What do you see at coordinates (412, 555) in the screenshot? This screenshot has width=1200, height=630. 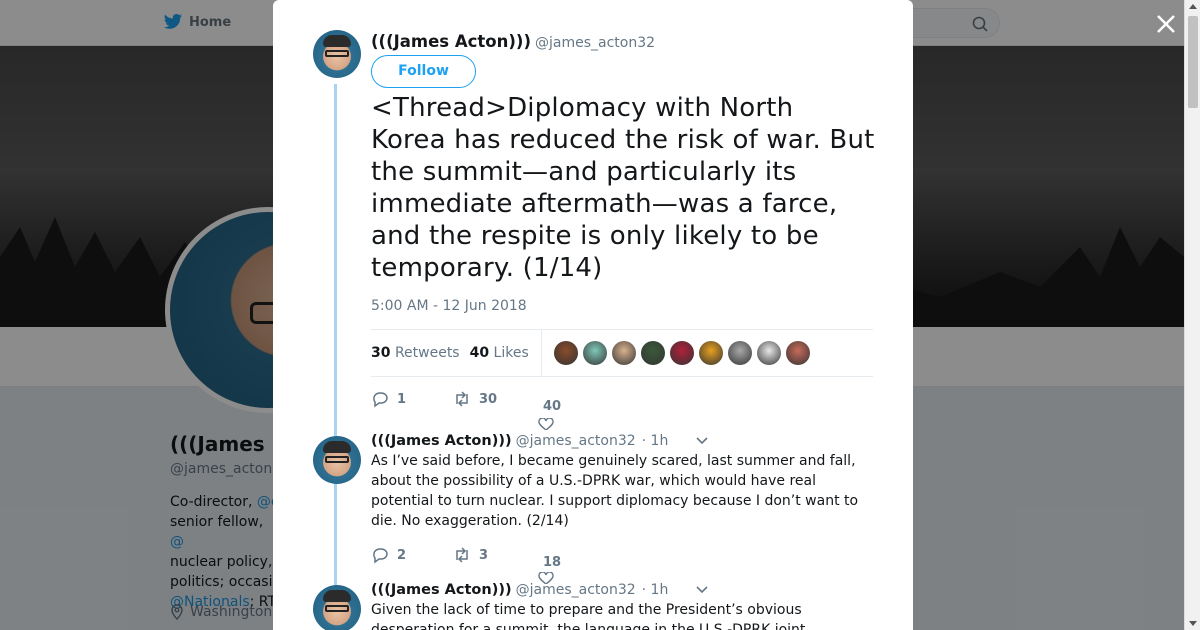 I see `reply-button: 2` at bounding box center [412, 555].